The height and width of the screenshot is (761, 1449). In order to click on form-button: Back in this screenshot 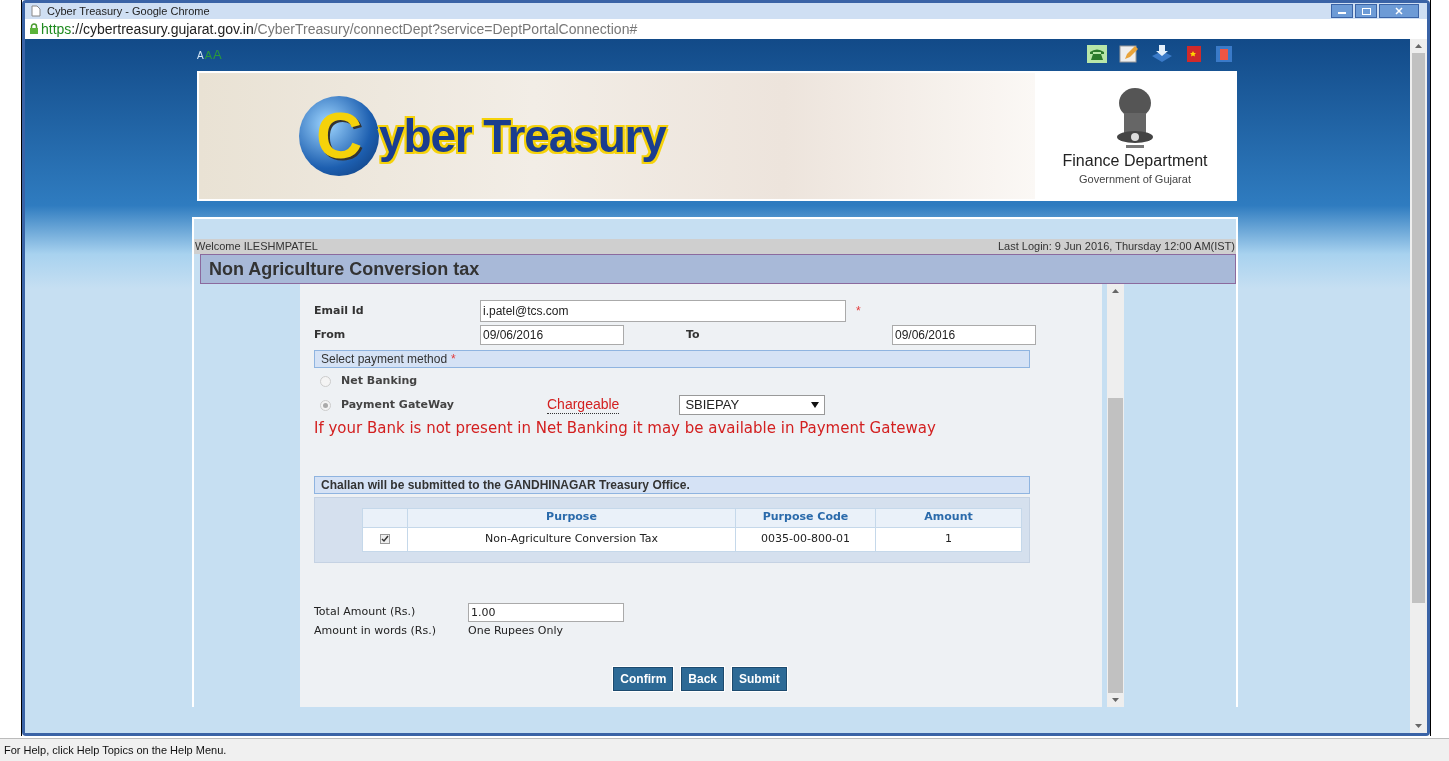, I will do `click(702, 678)`.